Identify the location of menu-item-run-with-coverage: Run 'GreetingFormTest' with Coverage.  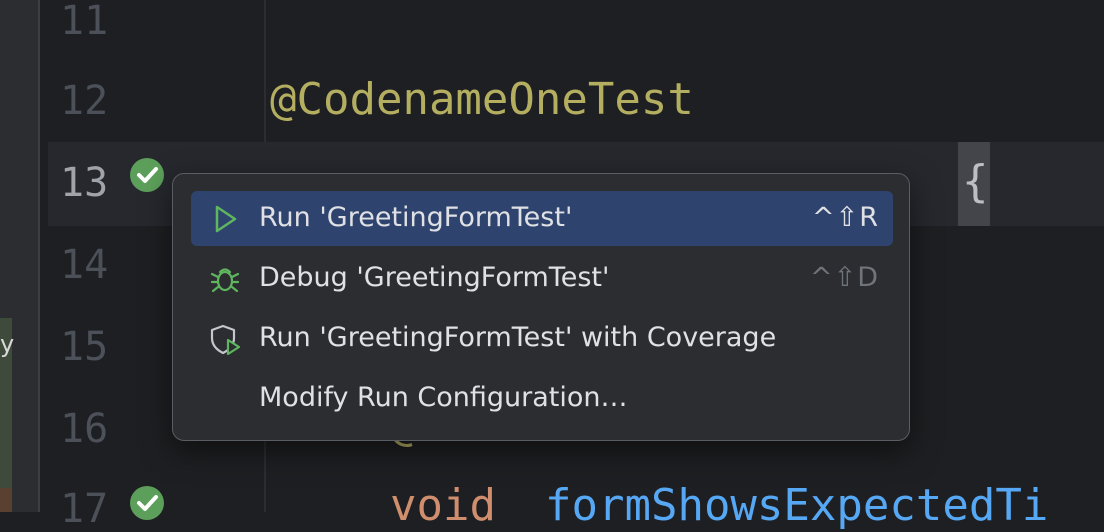
(542, 338).